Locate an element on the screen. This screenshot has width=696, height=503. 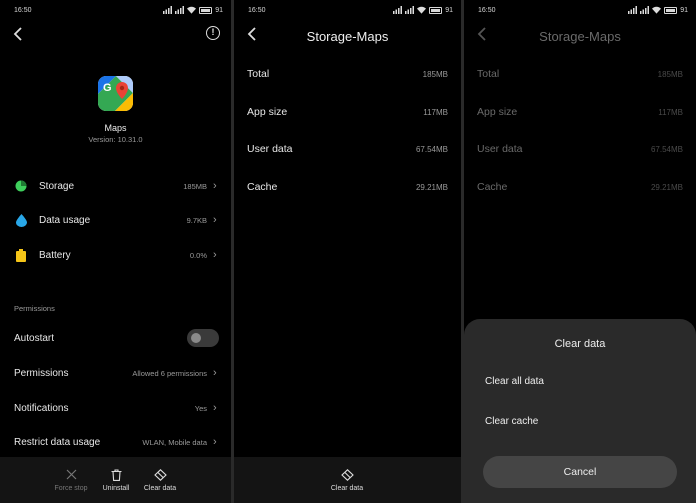
uninstall-label: Uninstall is located at coordinates (116, 488).